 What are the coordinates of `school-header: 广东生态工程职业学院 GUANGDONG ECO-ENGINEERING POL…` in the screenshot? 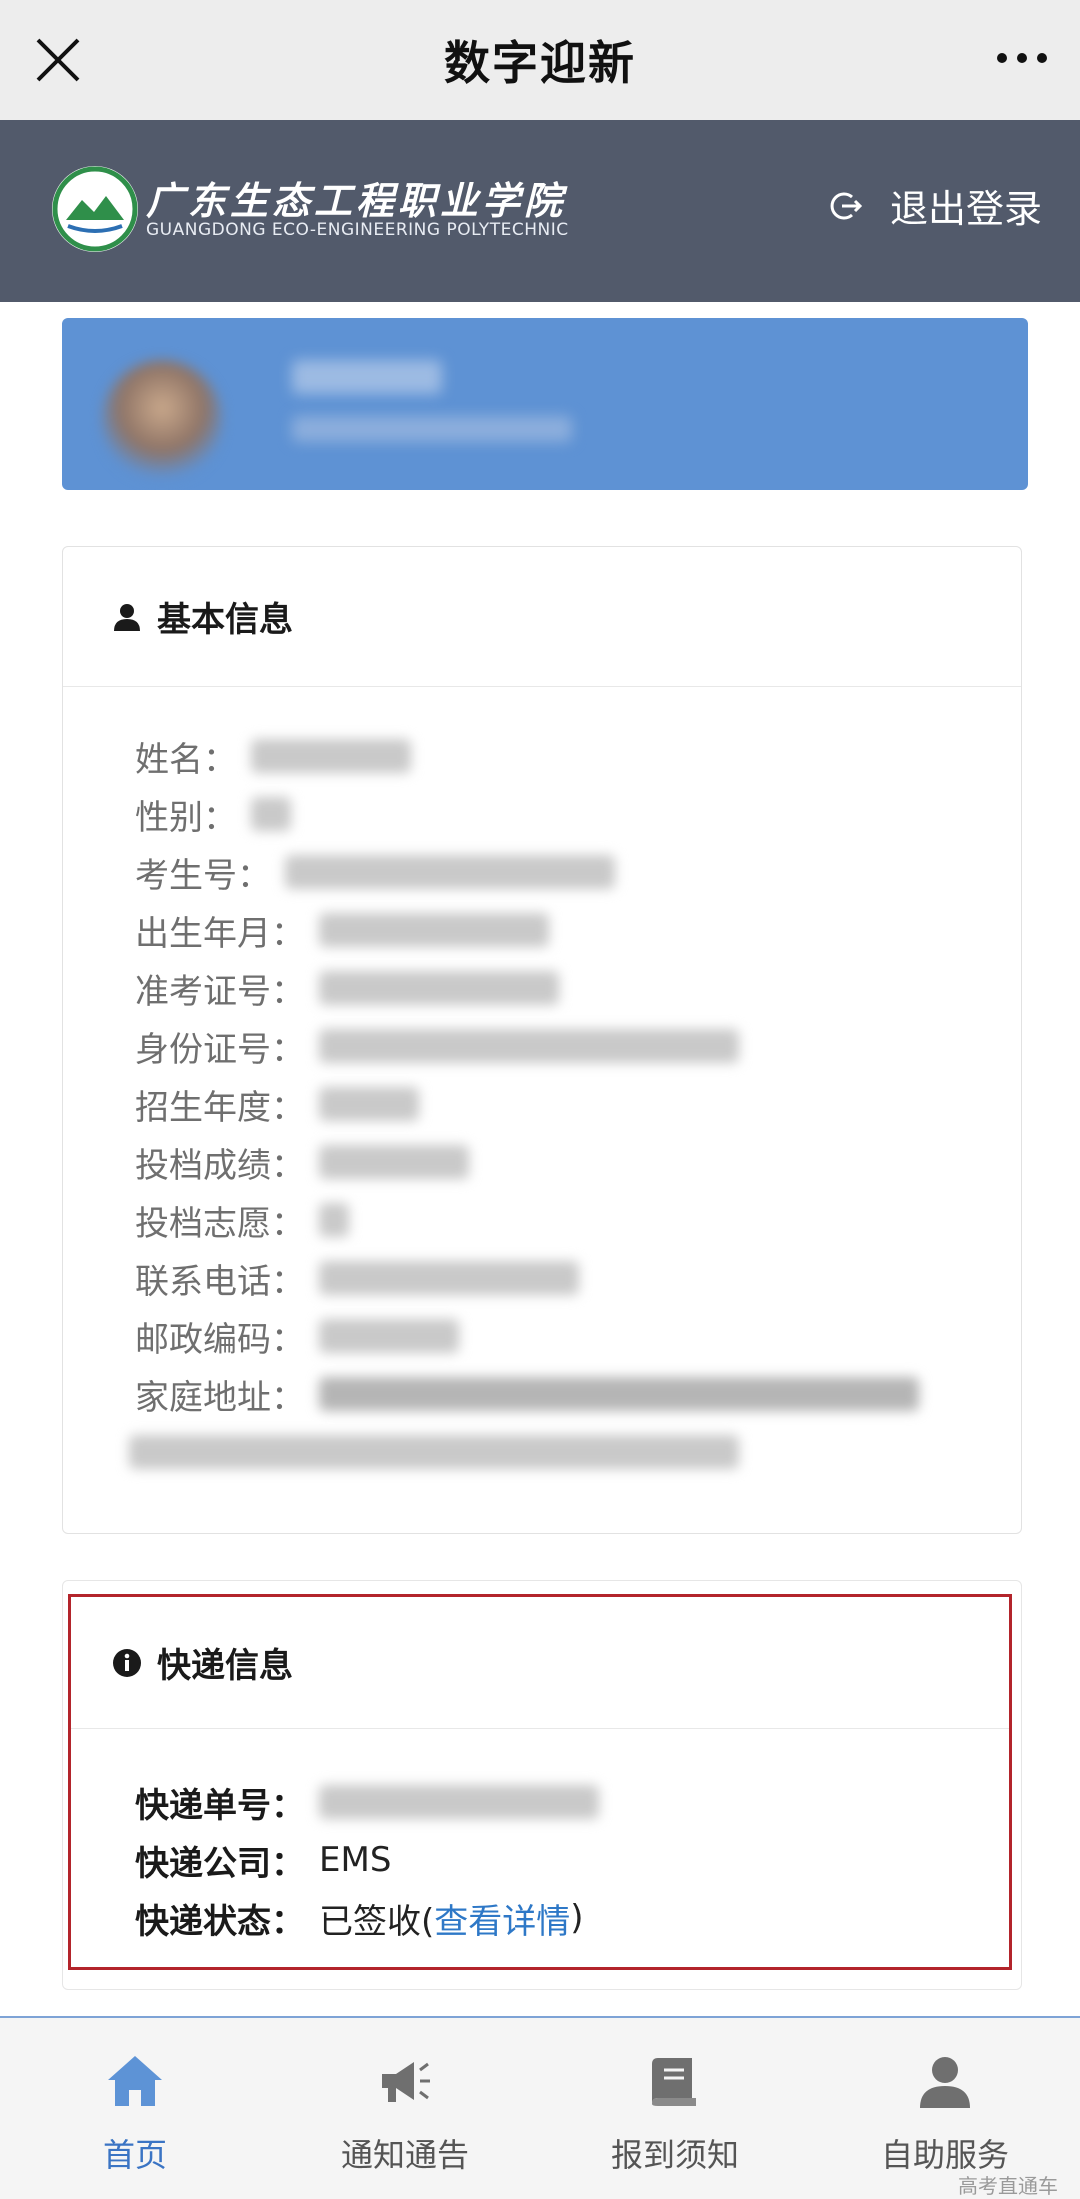 It's located at (540, 211).